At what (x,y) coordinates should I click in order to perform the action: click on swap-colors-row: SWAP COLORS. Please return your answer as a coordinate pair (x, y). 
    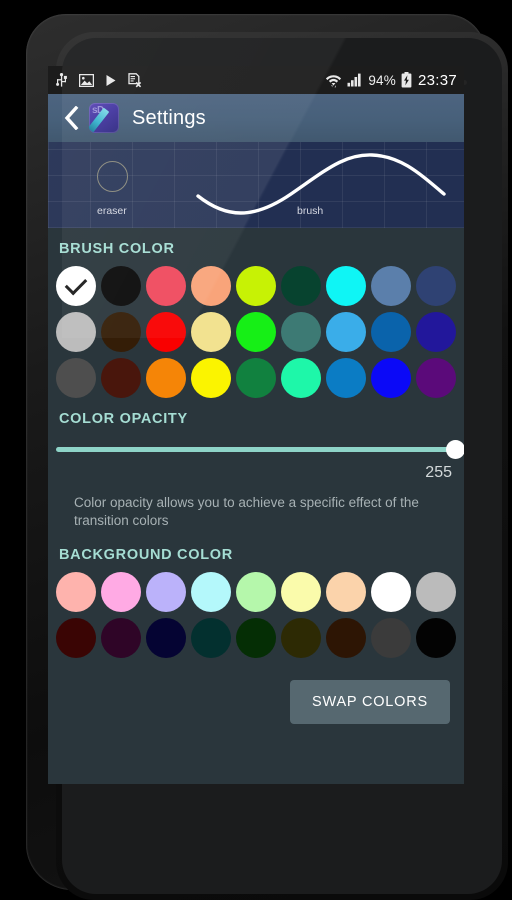
    Looking at the image, I should click on (256, 691).